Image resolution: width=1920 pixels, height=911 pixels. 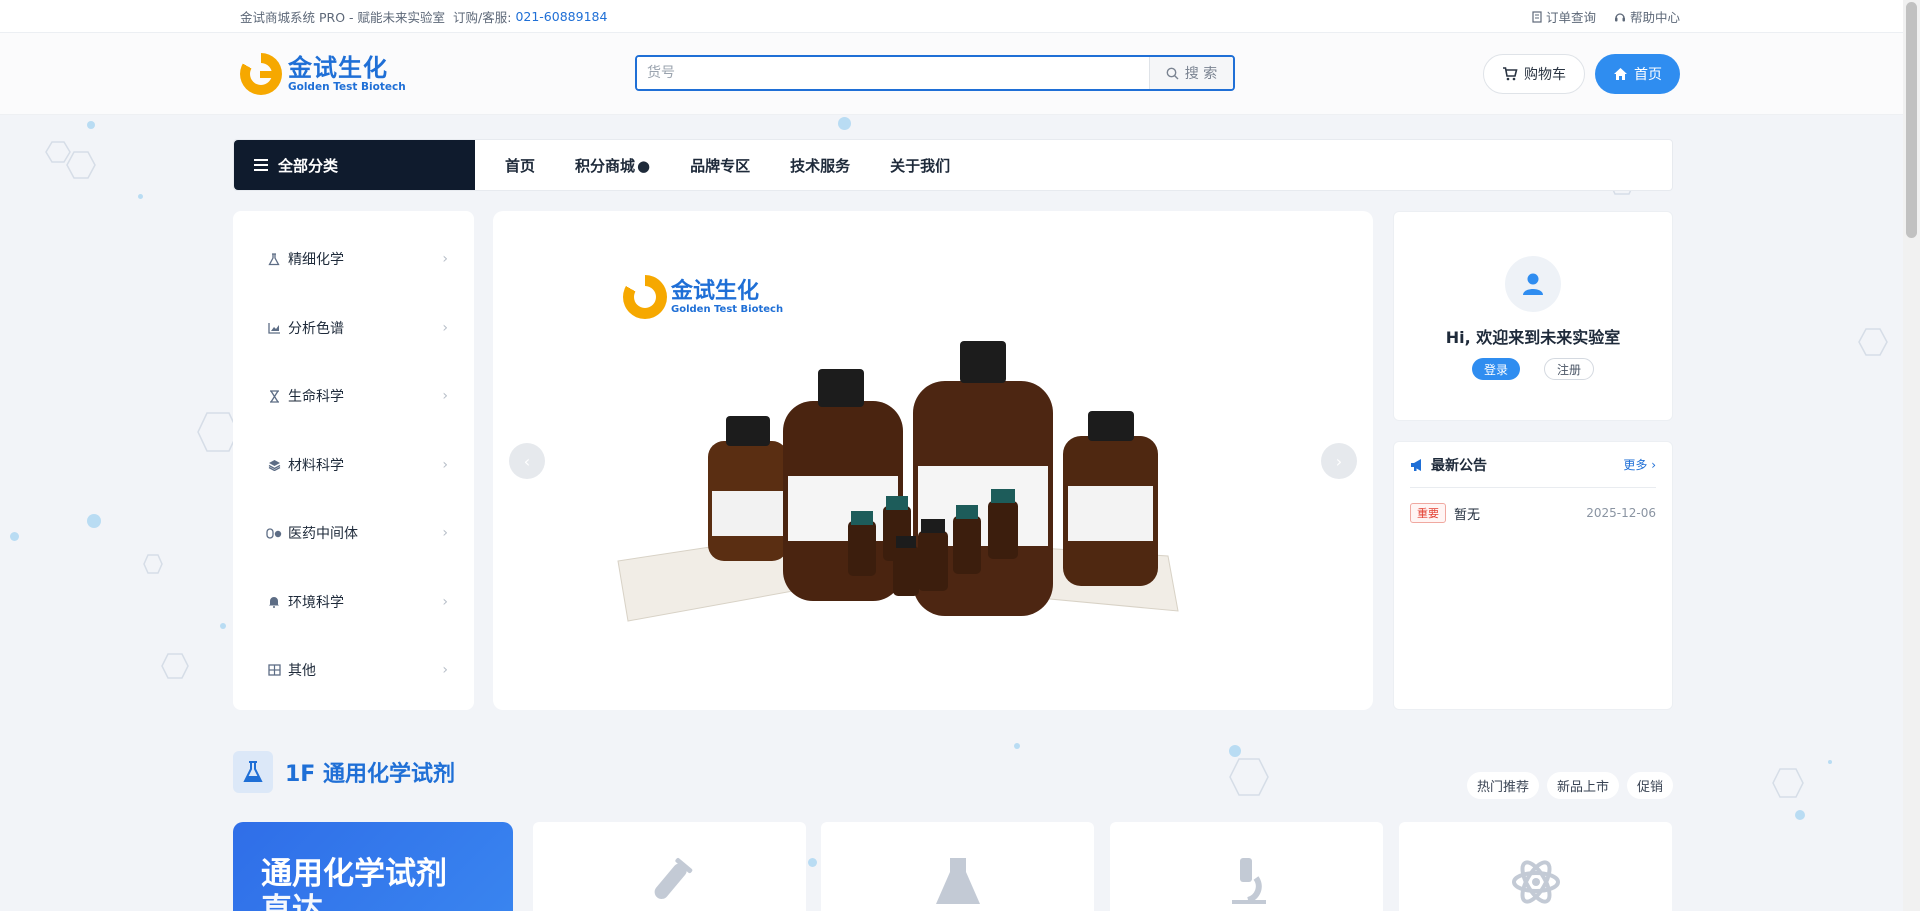 I want to click on atom-icon, so click(x=1535, y=882).